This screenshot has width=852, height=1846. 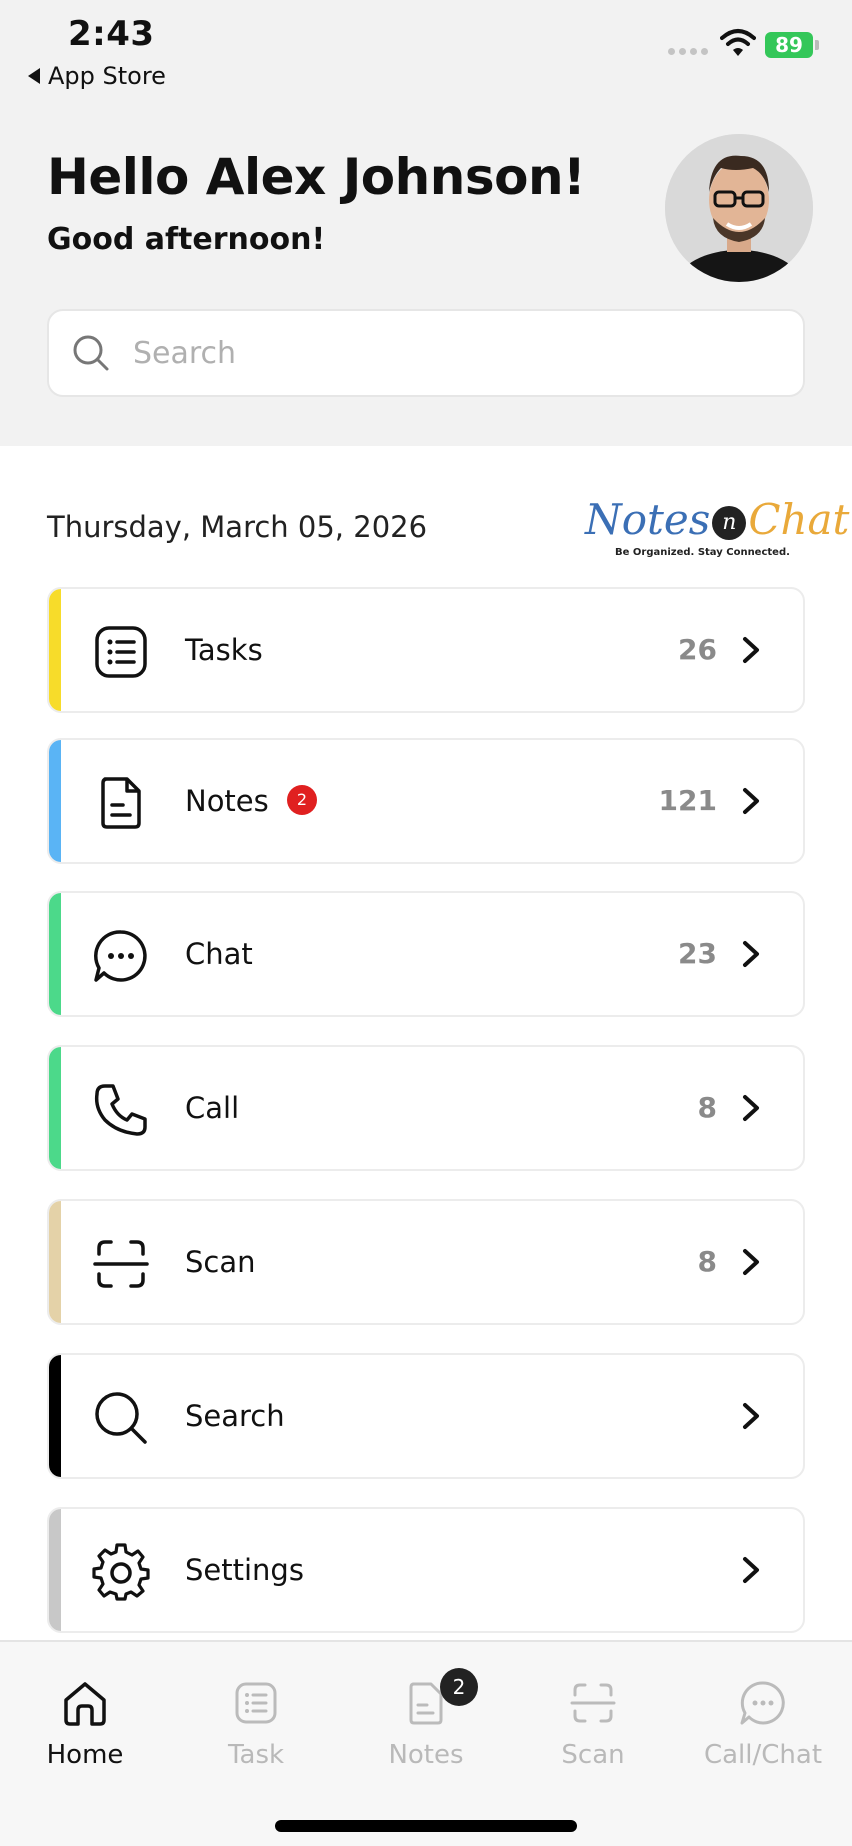 I want to click on back-app-label: App Store, so click(x=107, y=76).